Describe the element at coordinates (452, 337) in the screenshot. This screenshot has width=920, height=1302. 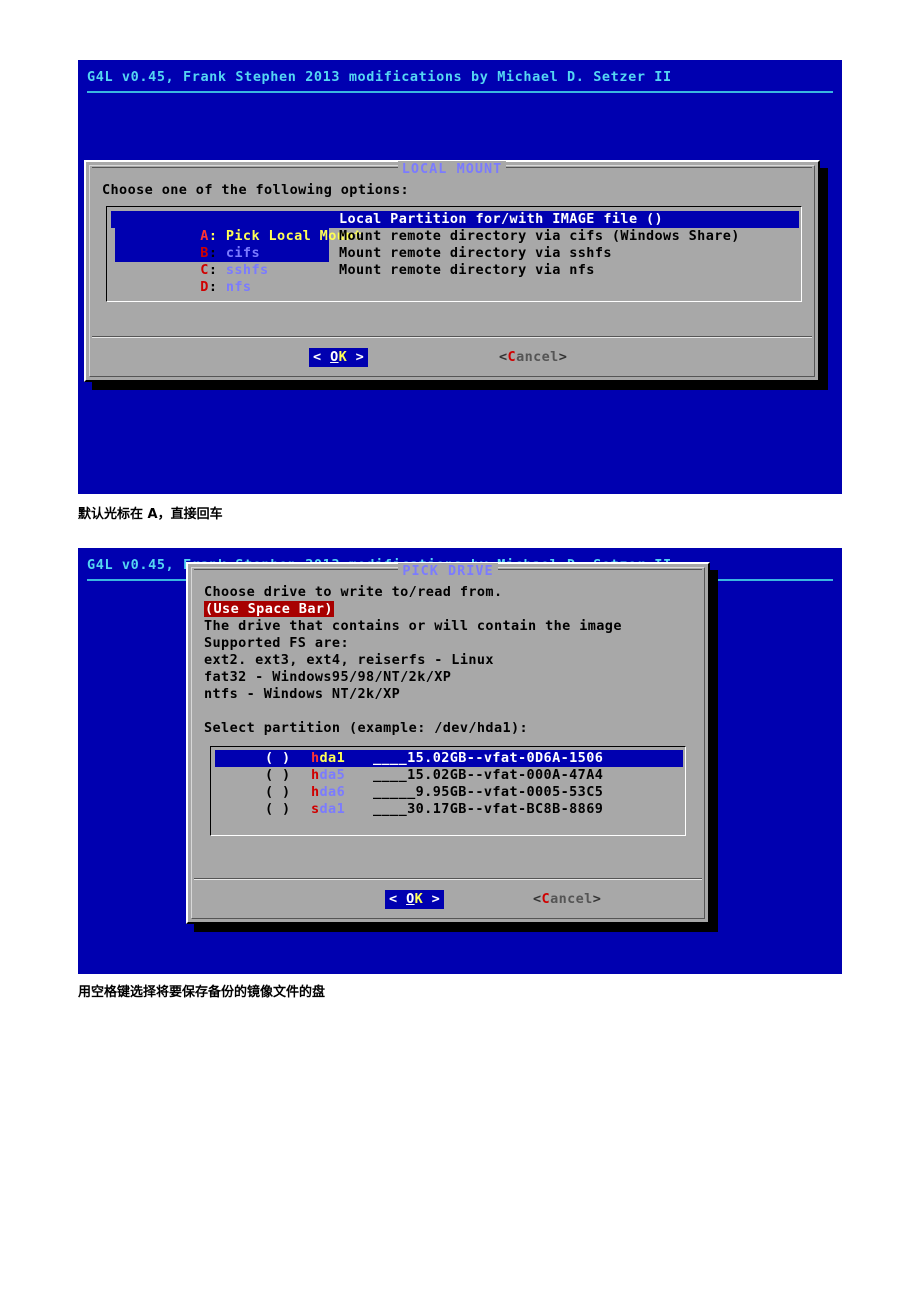
I see `button-separator` at that location.